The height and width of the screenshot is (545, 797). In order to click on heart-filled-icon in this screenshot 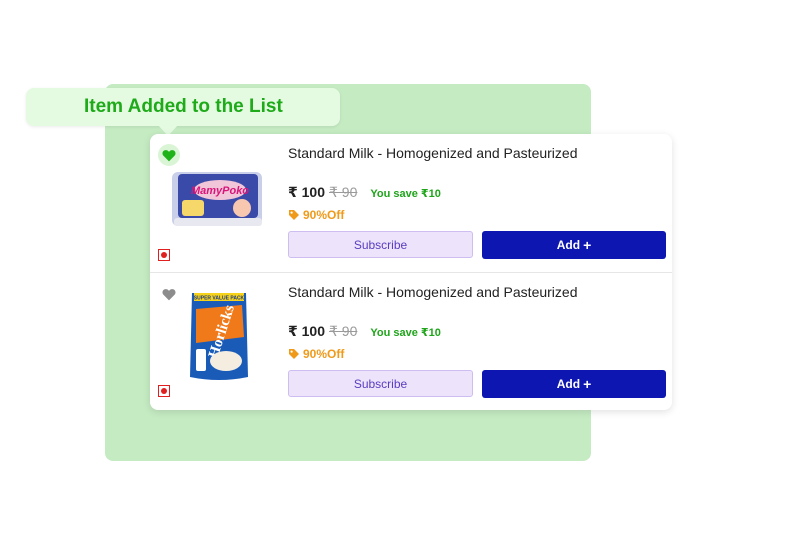, I will do `click(169, 155)`.